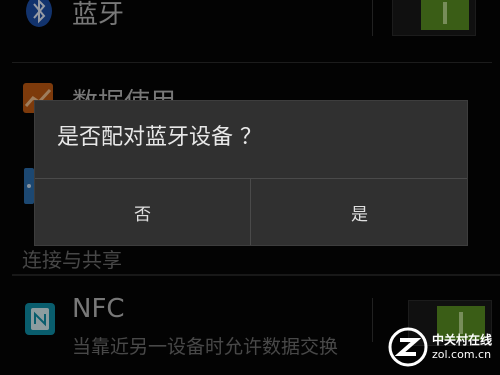 The width and height of the screenshot is (500, 375). What do you see at coordinates (408, 349) in the screenshot?
I see `zol-logo-icon` at bounding box center [408, 349].